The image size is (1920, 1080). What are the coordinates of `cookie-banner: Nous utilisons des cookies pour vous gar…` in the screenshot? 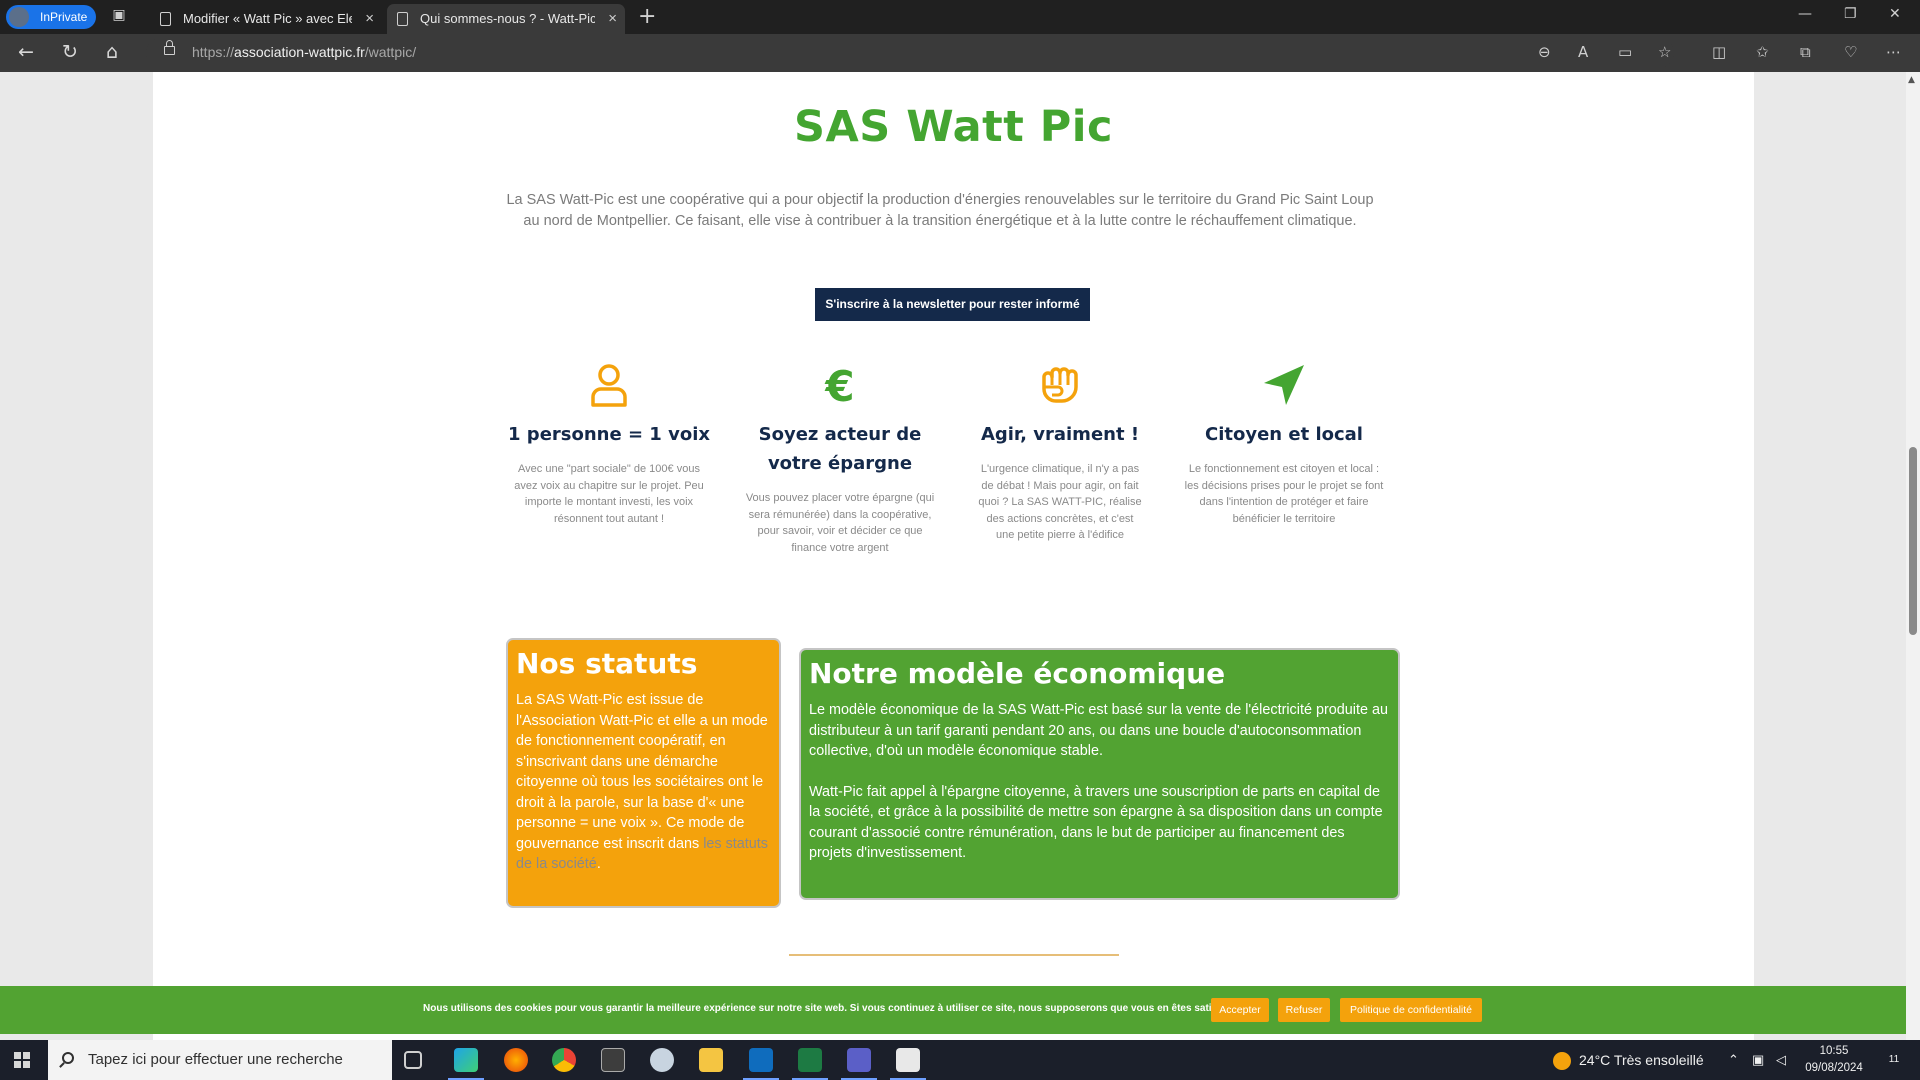 It's located at (953, 1010).